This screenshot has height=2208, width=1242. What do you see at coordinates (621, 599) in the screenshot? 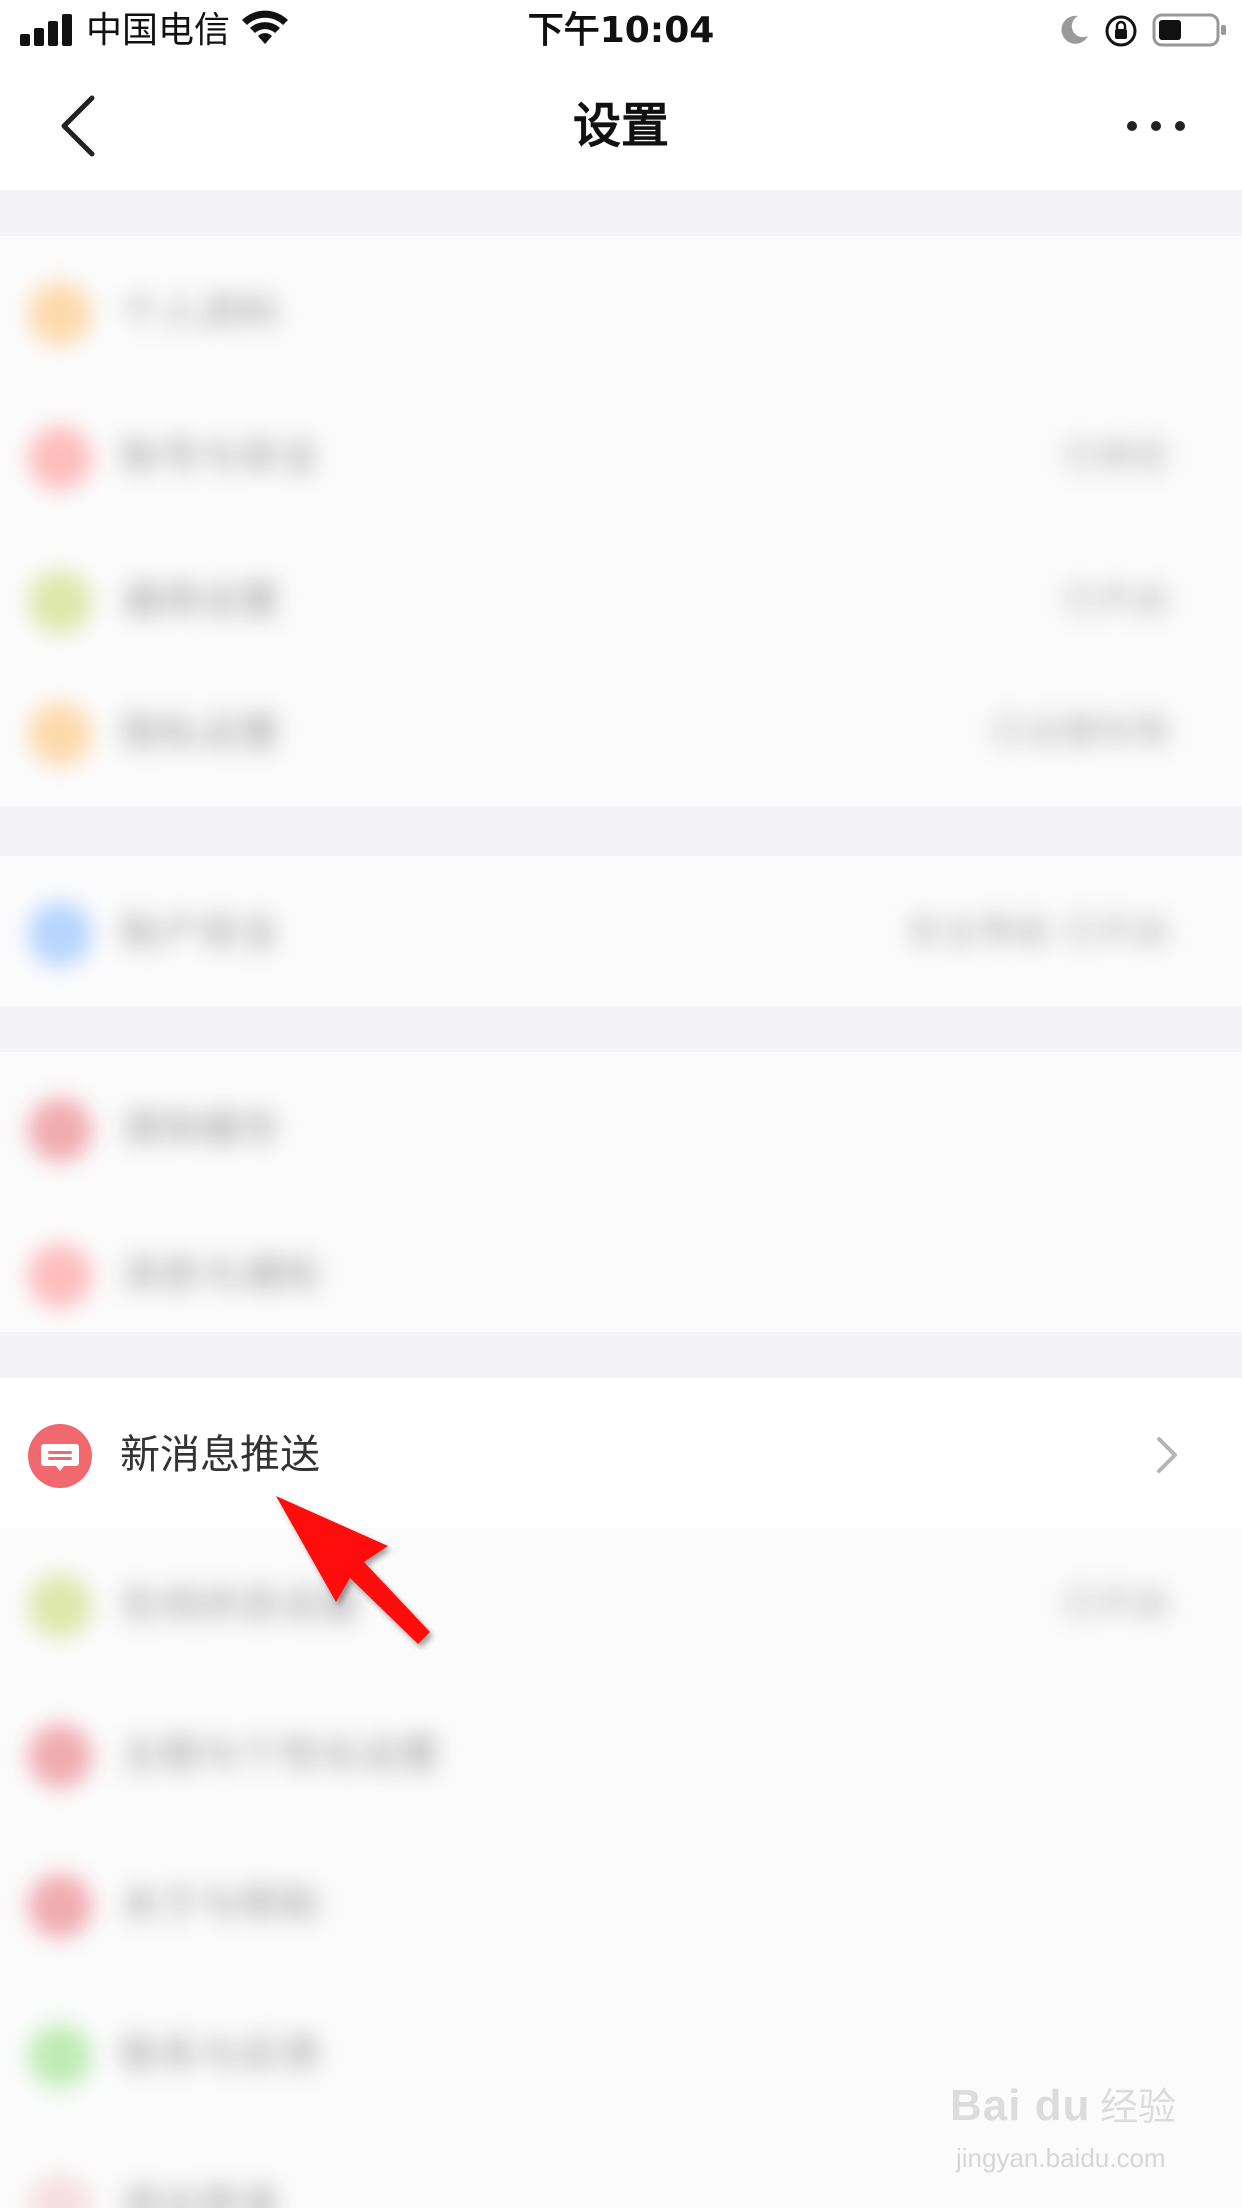
I see `settings-row: 通用设置 已开启` at bounding box center [621, 599].